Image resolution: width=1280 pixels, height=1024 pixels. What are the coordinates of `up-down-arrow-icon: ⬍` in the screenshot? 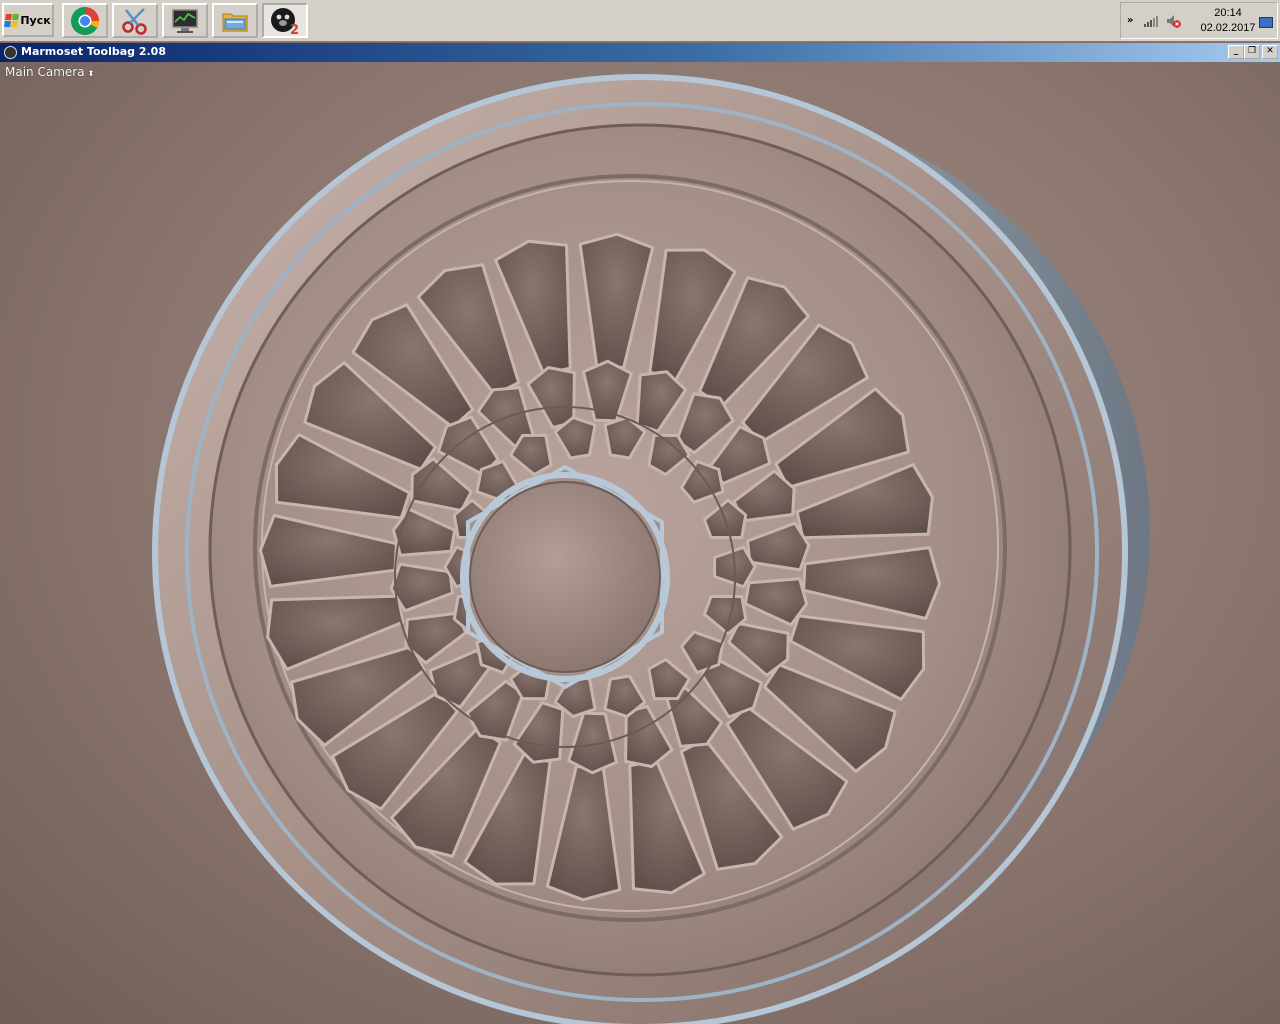 It's located at (91, 73).